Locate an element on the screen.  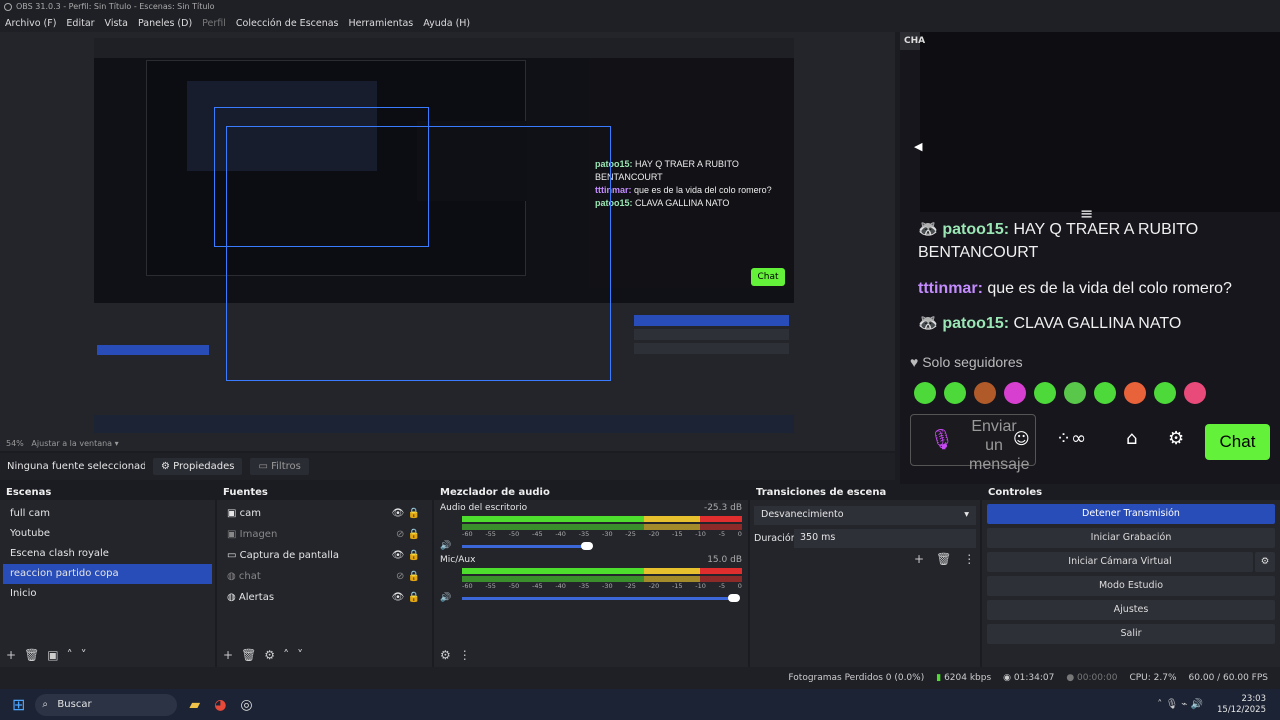
menu-ayuda: Ayuda (H) is located at coordinates (446, 23).